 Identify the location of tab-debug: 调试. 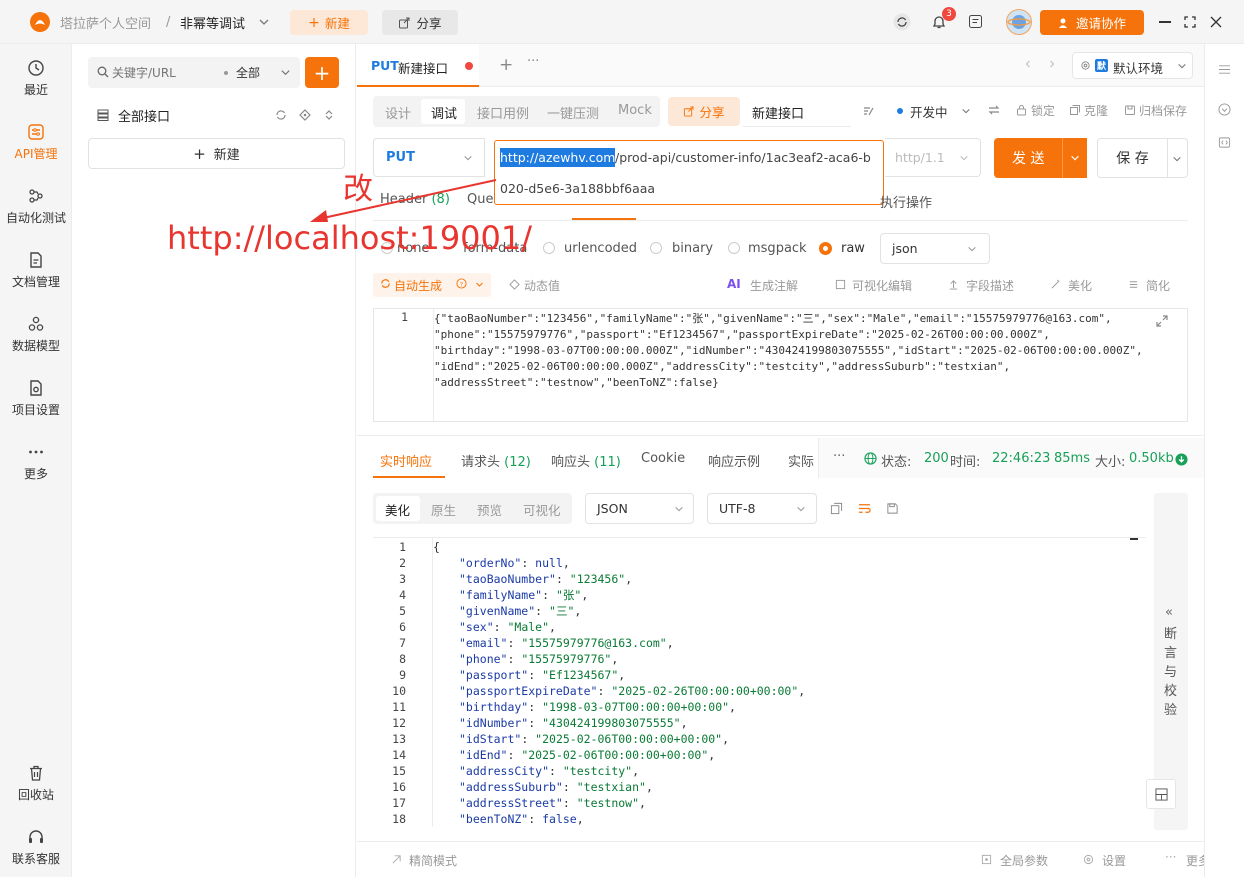
(444, 112).